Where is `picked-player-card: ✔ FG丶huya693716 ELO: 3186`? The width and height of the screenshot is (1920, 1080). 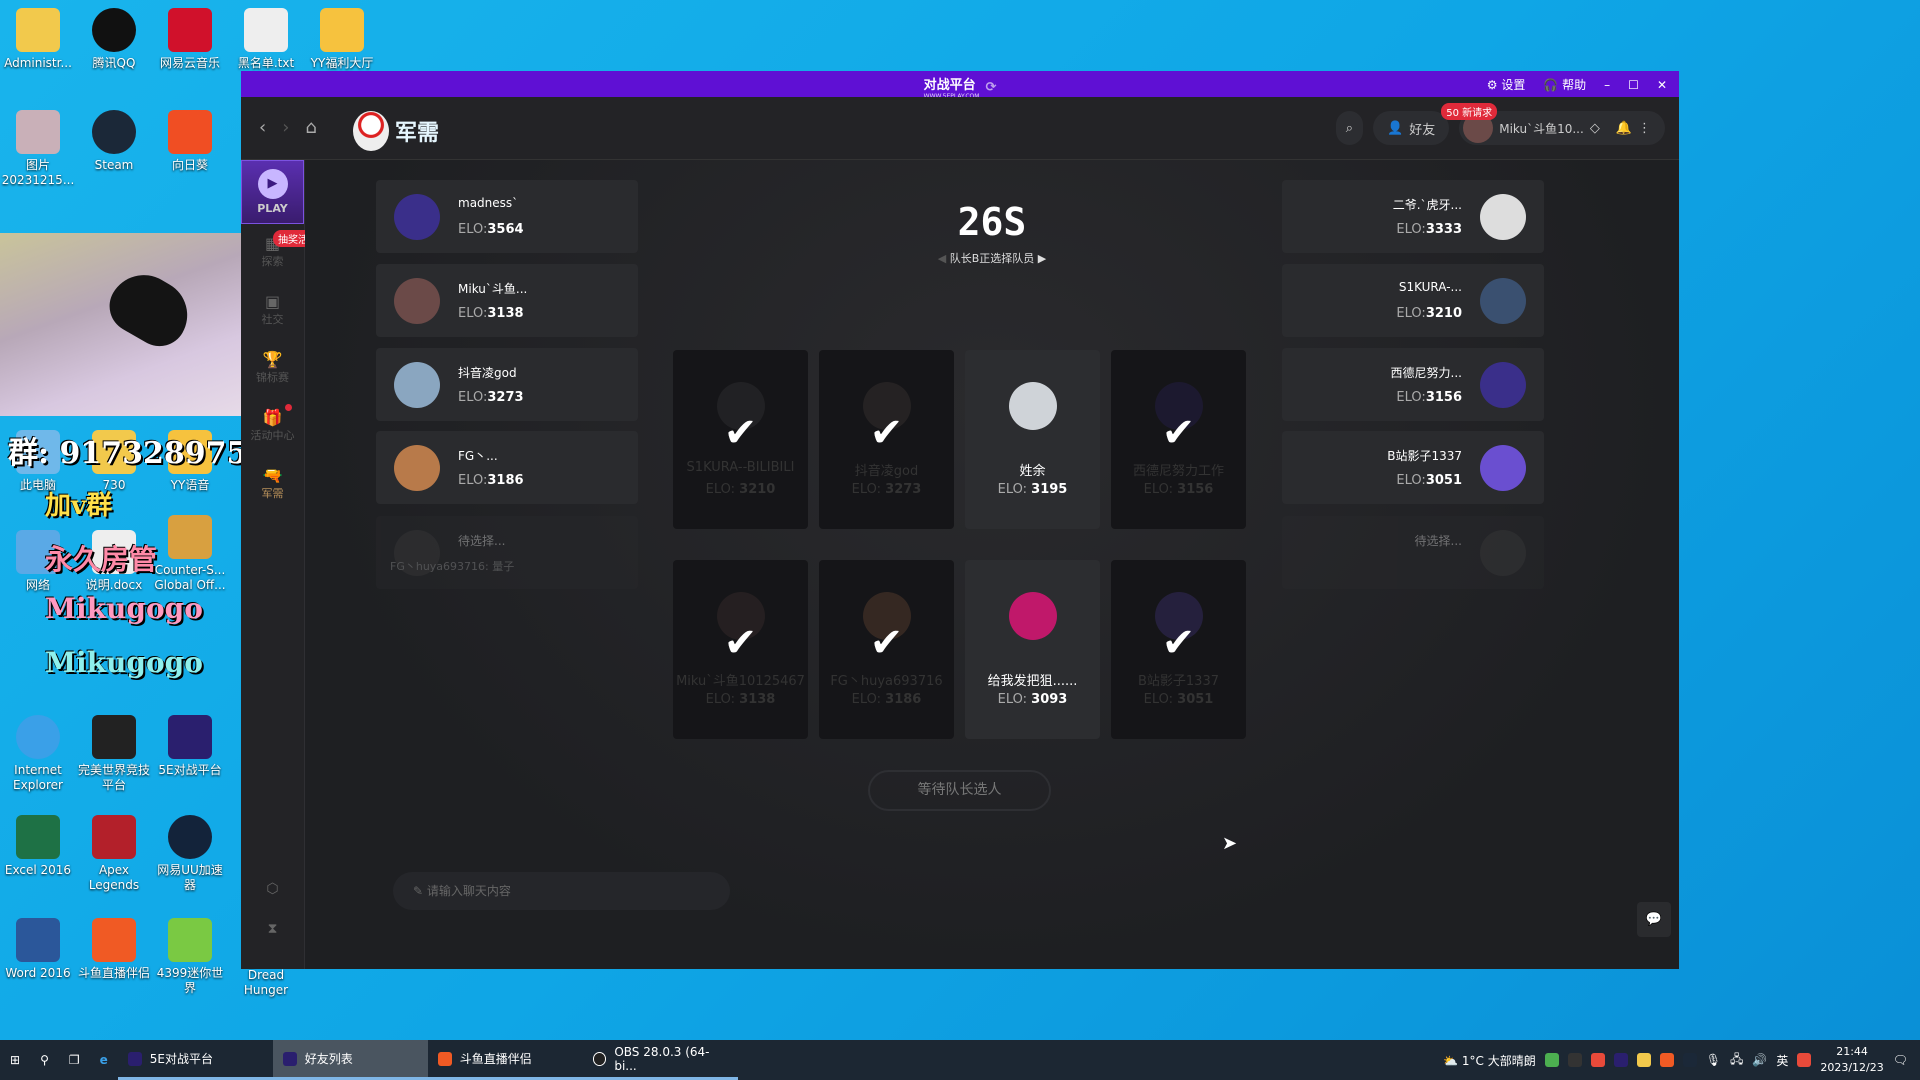 picked-player-card: ✔ FG丶huya693716 ELO: 3186 is located at coordinates (886, 649).